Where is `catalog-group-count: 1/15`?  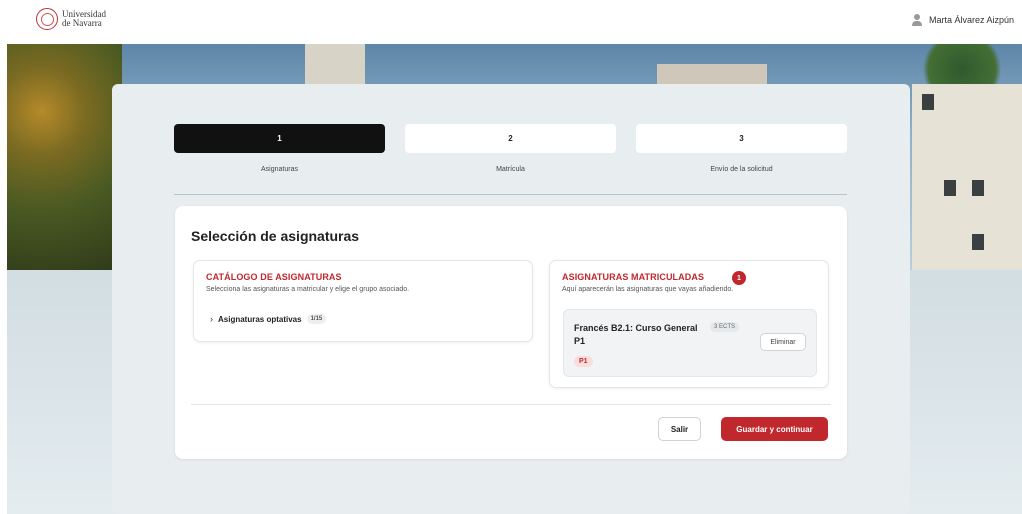 catalog-group-count: 1/15 is located at coordinates (316, 319).